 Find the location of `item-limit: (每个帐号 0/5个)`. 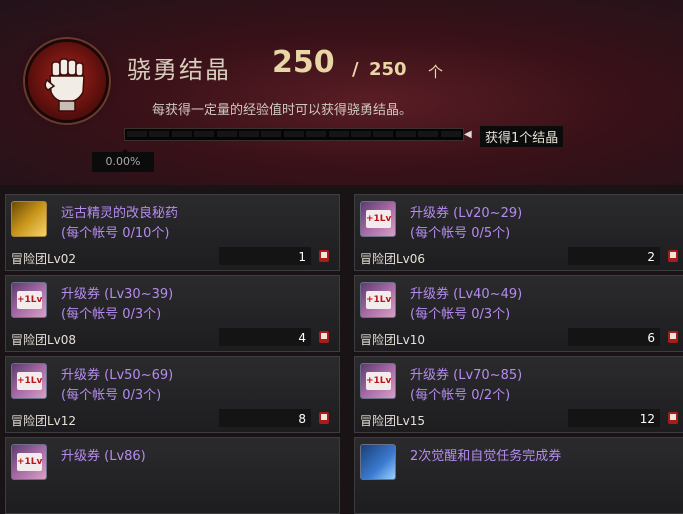

item-limit: (每个帐号 0/5个) is located at coordinates (460, 233).